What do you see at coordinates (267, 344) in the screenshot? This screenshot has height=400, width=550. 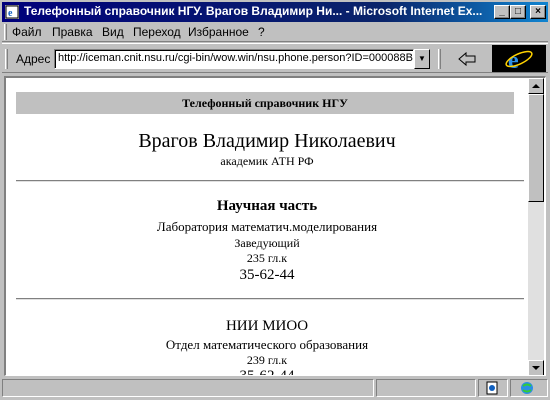 I see `entry-dept: Отдел математического образования` at bounding box center [267, 344].